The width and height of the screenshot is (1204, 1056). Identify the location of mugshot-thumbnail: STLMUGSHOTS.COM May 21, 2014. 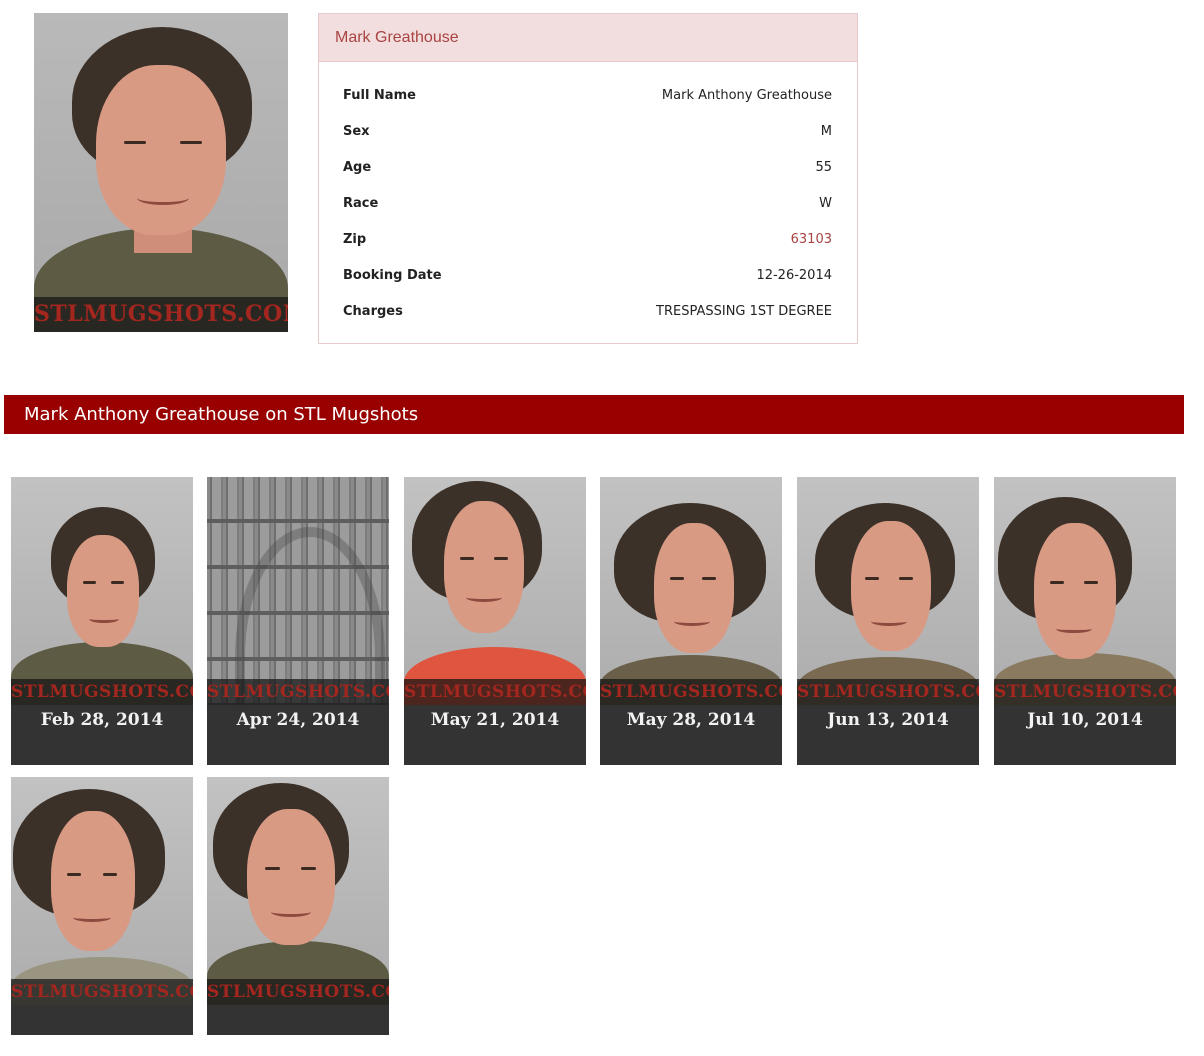
(495, 621).